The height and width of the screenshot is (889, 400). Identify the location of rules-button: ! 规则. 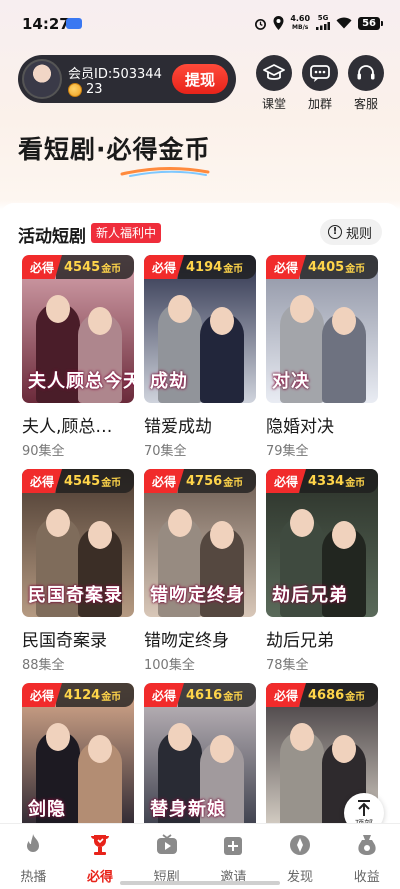
(350, 232).